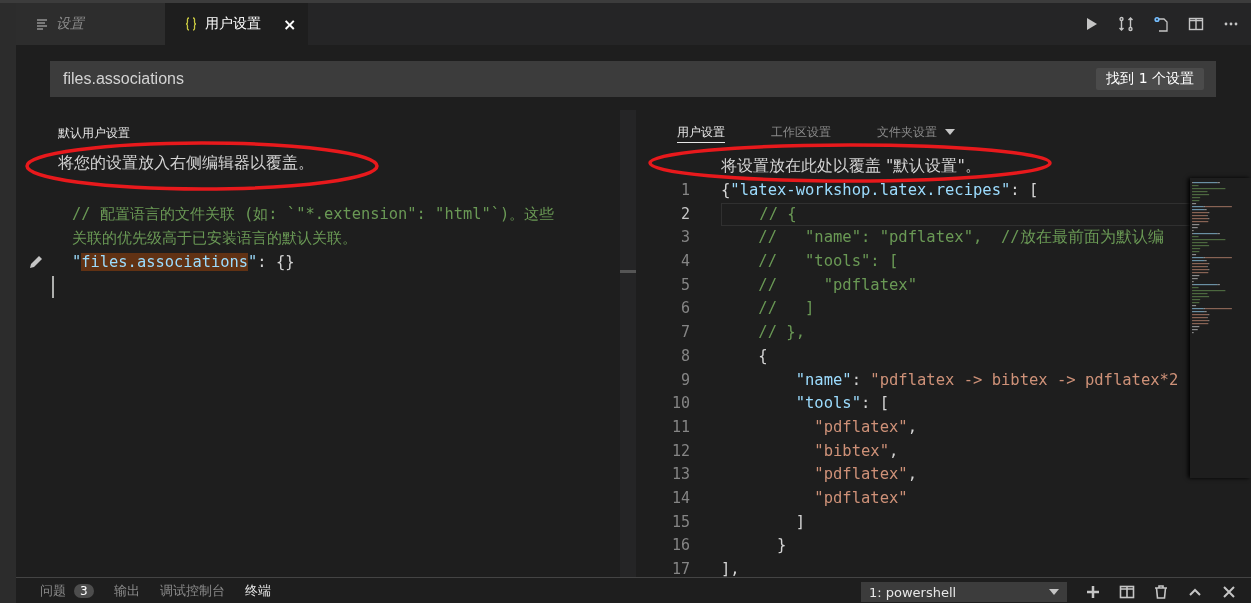 The width and height of the screenshot is (1251, 603). Describe the element at coordinates (276, 262) in the screenshot. I see `code-punctuation: : {}` at that location.